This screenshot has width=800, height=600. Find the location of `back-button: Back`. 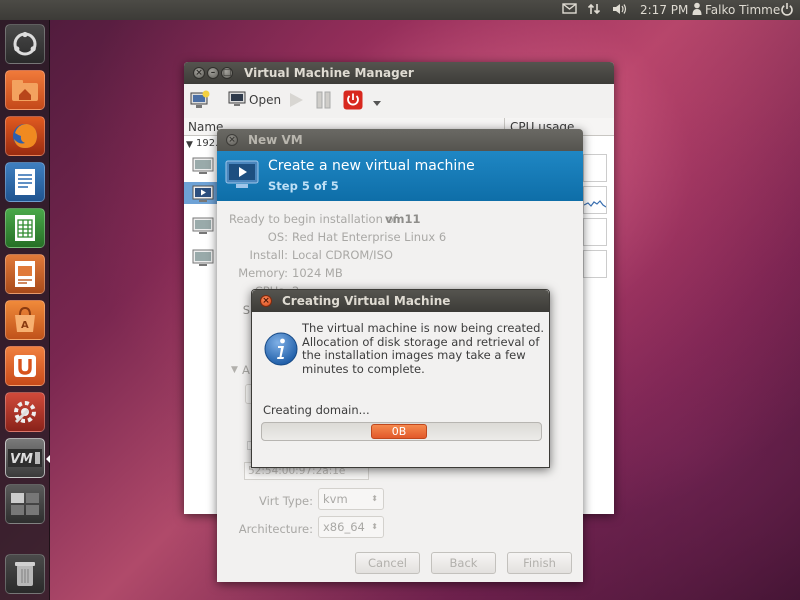

back-button: Back is located at coordinates (463, 563).